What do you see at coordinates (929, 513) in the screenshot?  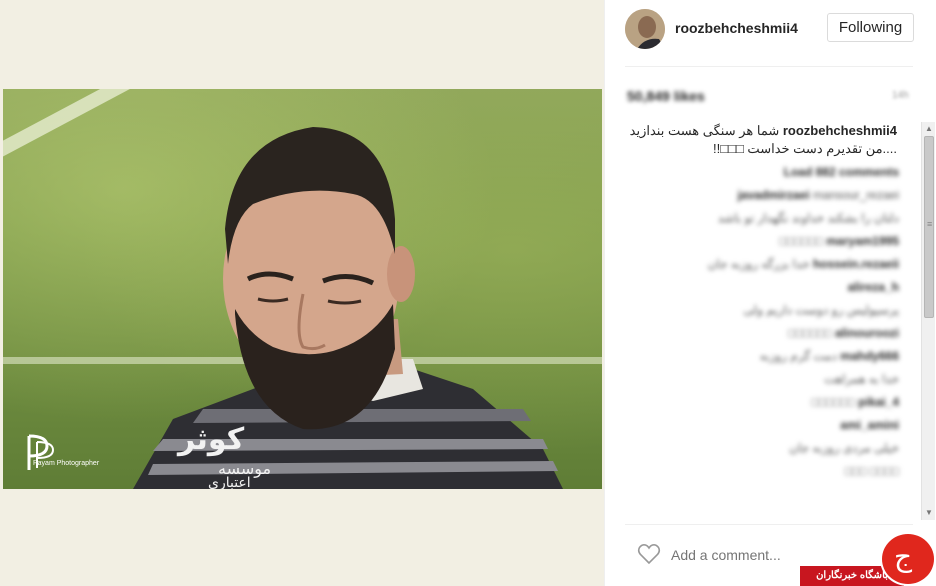 I see `scroll-down-icon: ▼` at bounding box center [929, 513].